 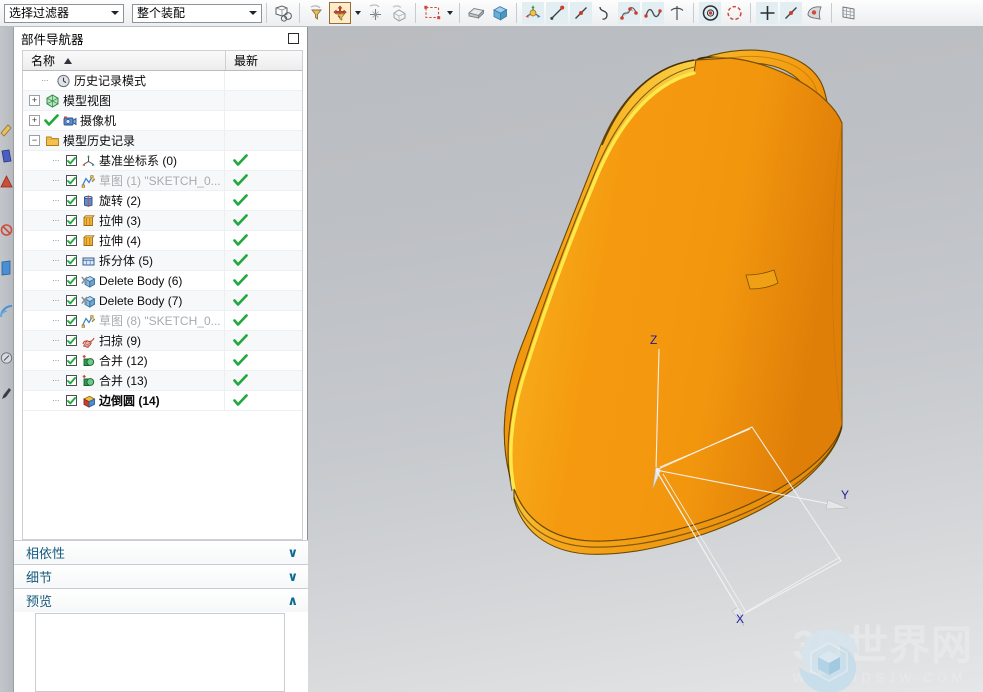 What do you see at coordinates (124, 240) in the screenshot?
I see `tree-row-name-cell: 拉伸 (4)` at bounding box center [124, 240].